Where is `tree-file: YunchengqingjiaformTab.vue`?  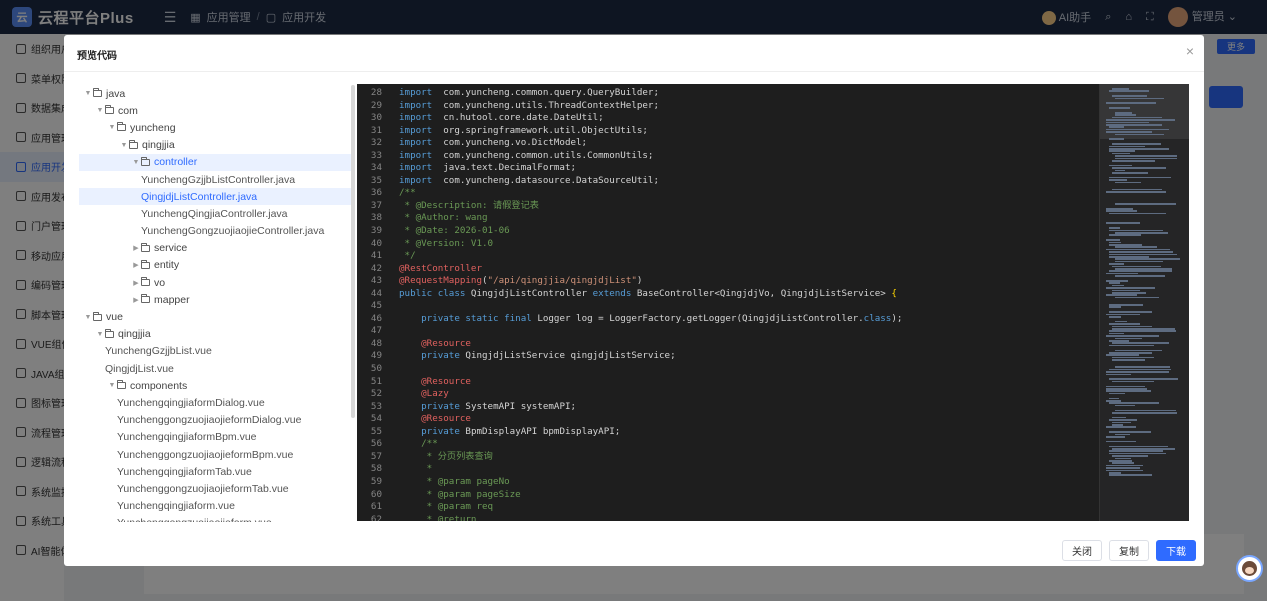 tree-file: YunchengqingjiaformTab.vue is located at coordinates (217, 471).